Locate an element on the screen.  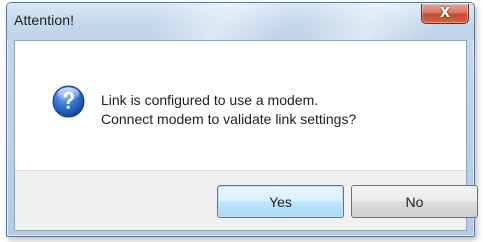
title-bar: Attention! X is located at coordinates (240, 21).